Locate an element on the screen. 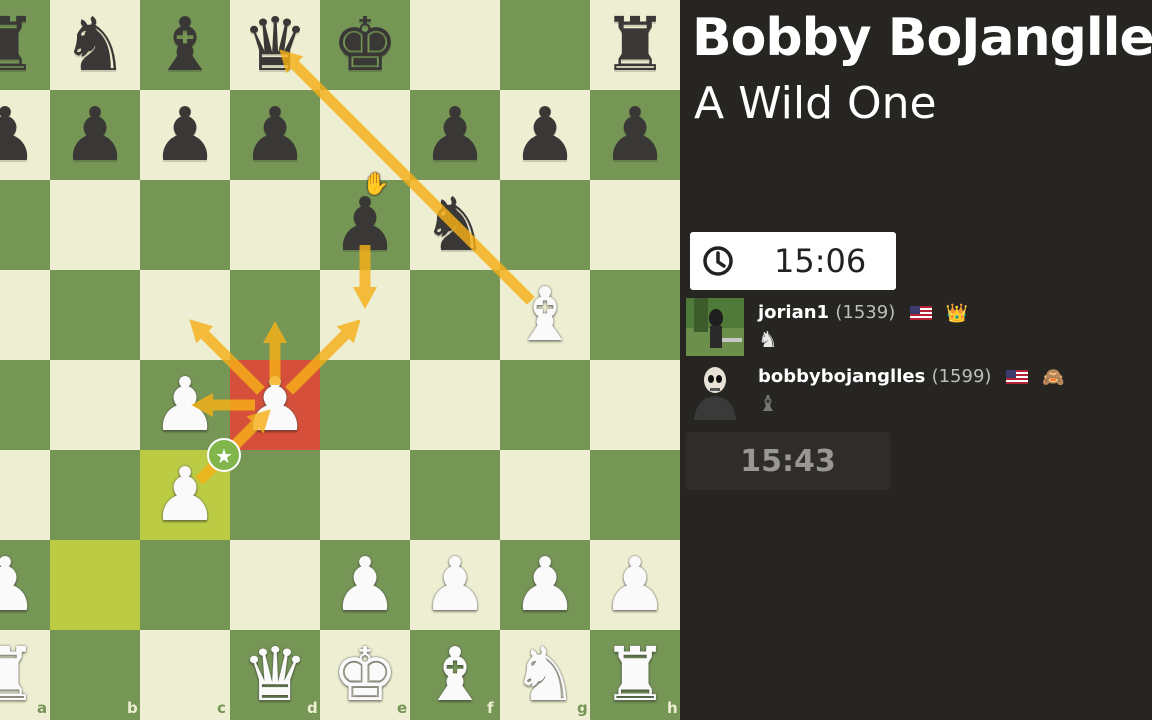 The image size is (1152, 720). square-b4 is located at coordinates (95, 405).